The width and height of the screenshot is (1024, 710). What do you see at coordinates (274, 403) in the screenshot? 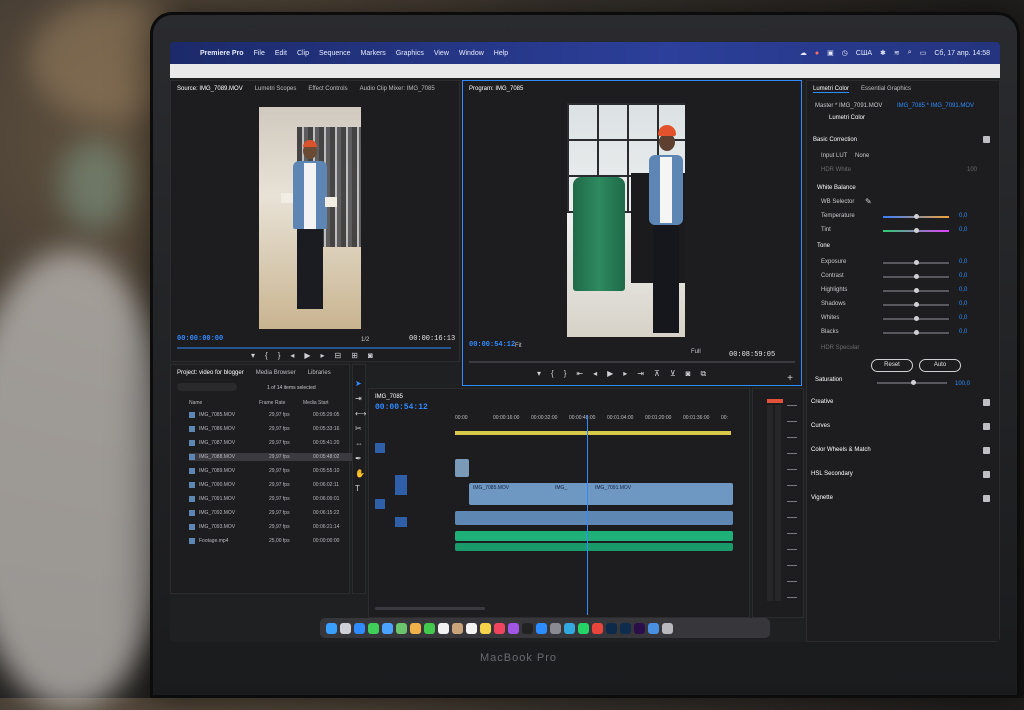
I see `column-frame-rate: Frame Rate` at bounding box center [274, 403].